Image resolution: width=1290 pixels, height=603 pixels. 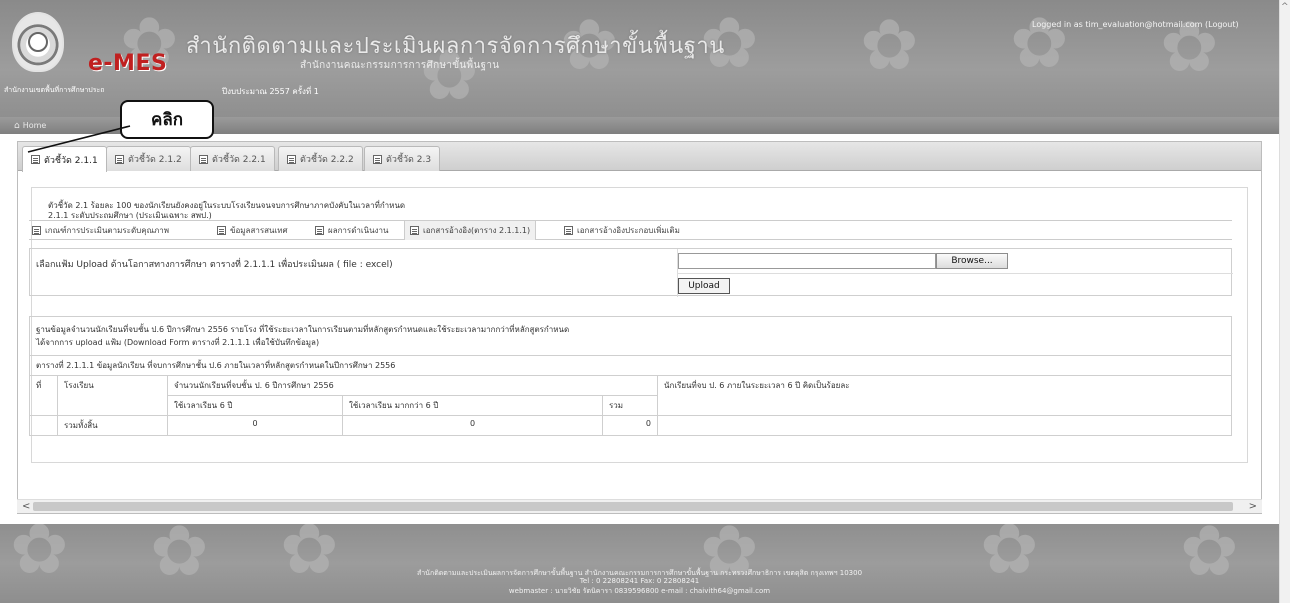 I want to click on file-path-input, so click(x=807, y=261).